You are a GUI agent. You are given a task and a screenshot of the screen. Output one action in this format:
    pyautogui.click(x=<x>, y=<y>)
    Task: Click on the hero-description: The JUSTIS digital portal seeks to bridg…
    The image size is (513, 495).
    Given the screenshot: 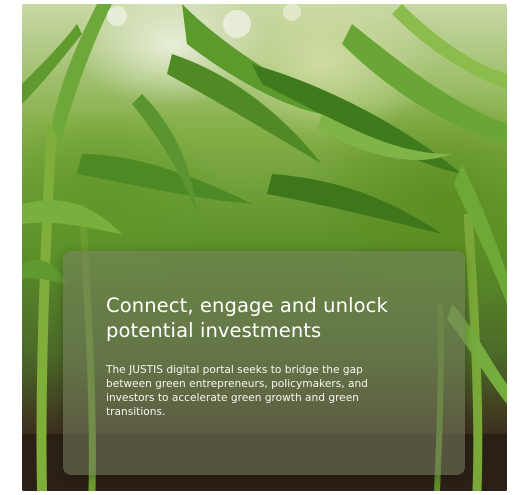 What is the action you would take?
    pyautogui.click(x=237, y=391)
    